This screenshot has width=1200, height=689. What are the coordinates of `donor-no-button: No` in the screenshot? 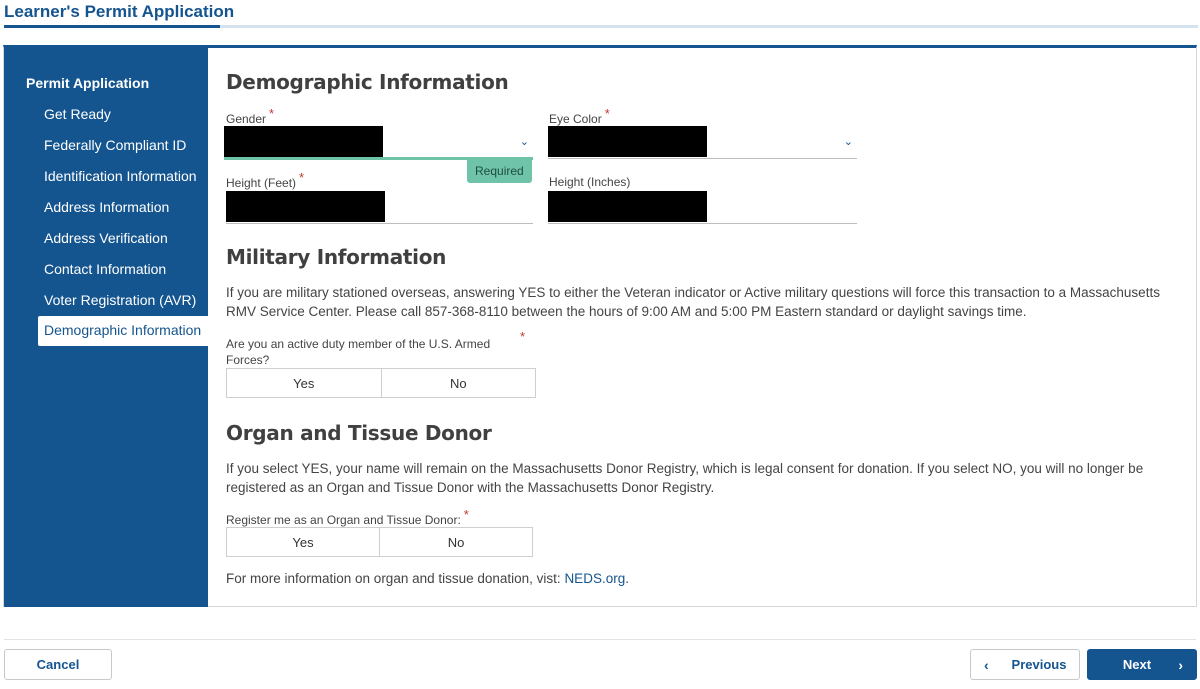 It's located at (455, 542).